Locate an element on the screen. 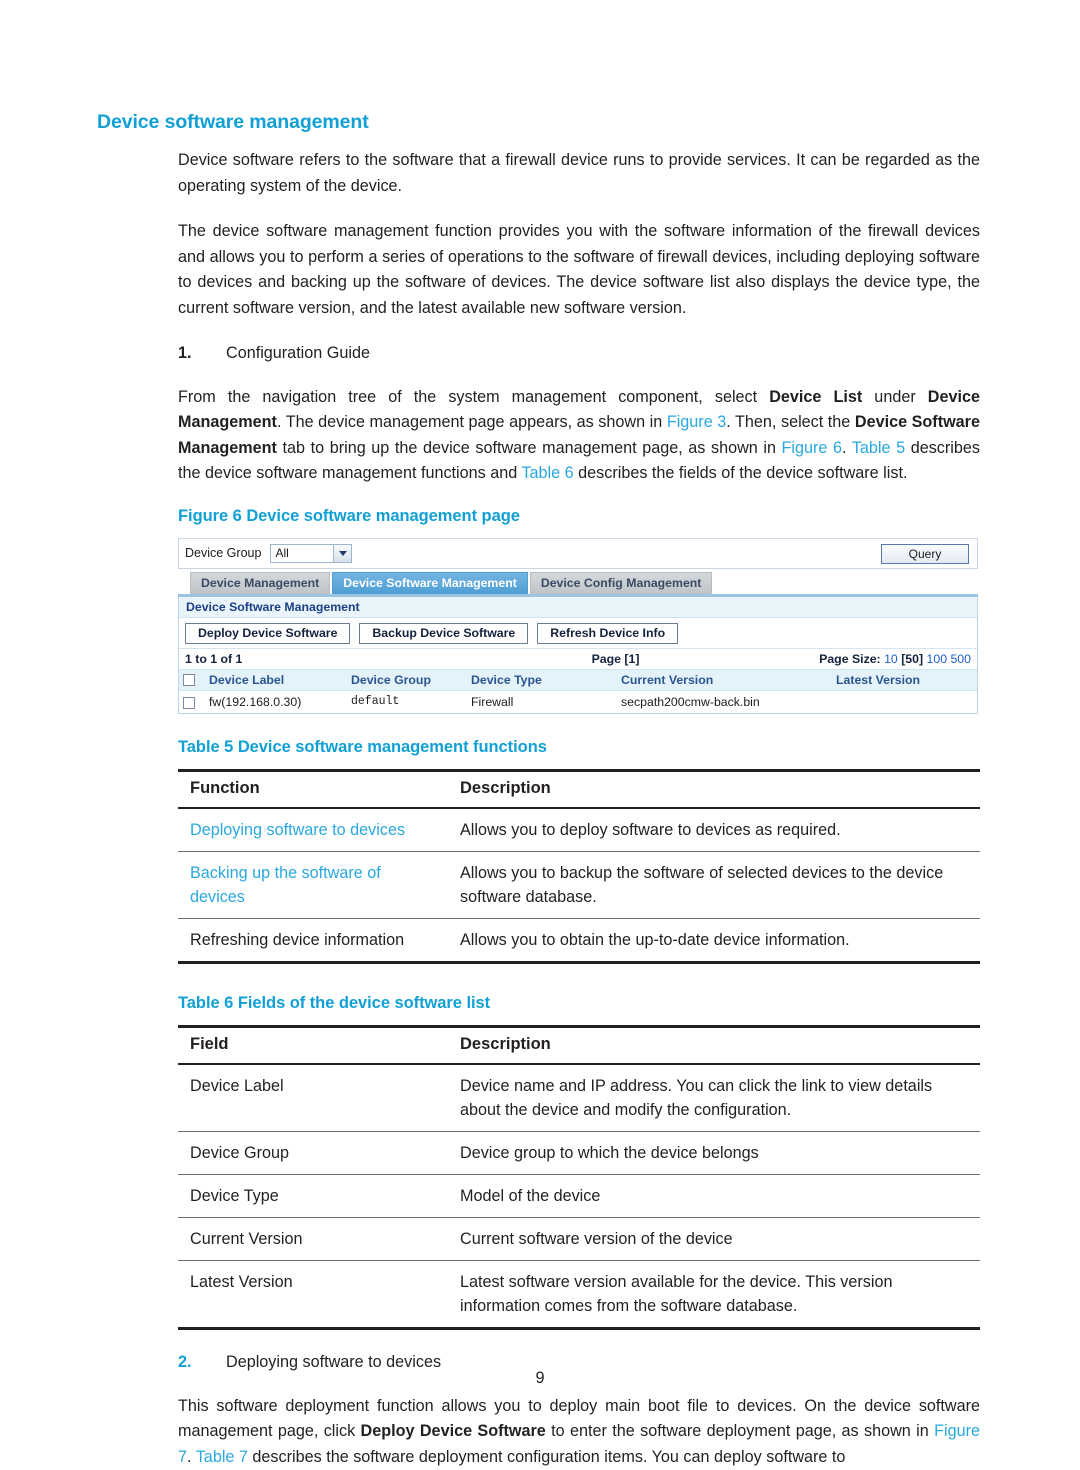  page-size-100: 100 is located at coordinates (937, 659).